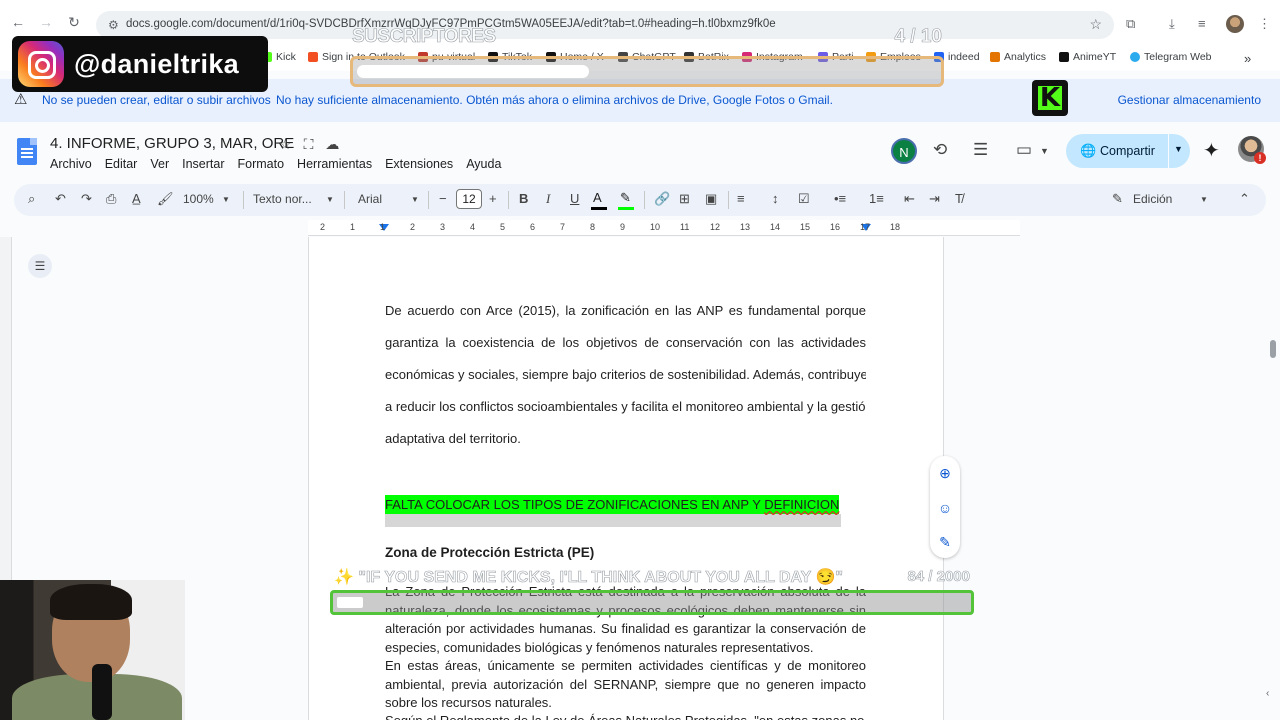  I want to click on menu-editar: Editar, so click(121, 164).